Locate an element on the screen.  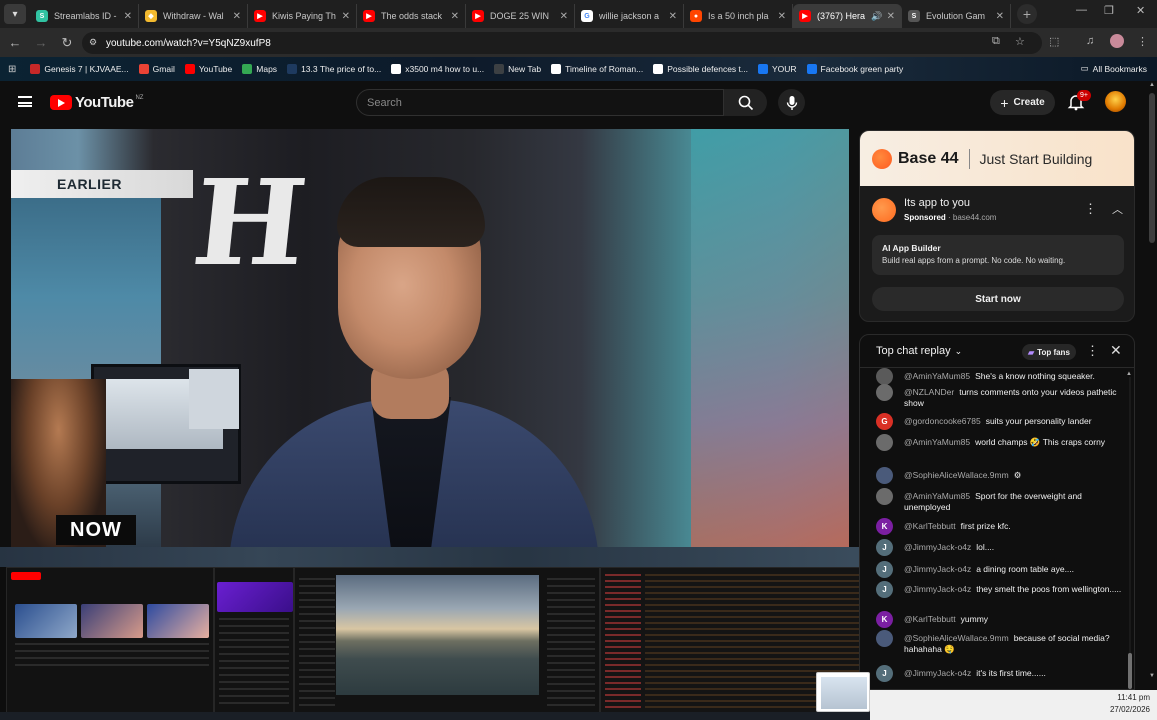
chat-more-options-icon: ⋮ is located at coordinates (1092, 351).